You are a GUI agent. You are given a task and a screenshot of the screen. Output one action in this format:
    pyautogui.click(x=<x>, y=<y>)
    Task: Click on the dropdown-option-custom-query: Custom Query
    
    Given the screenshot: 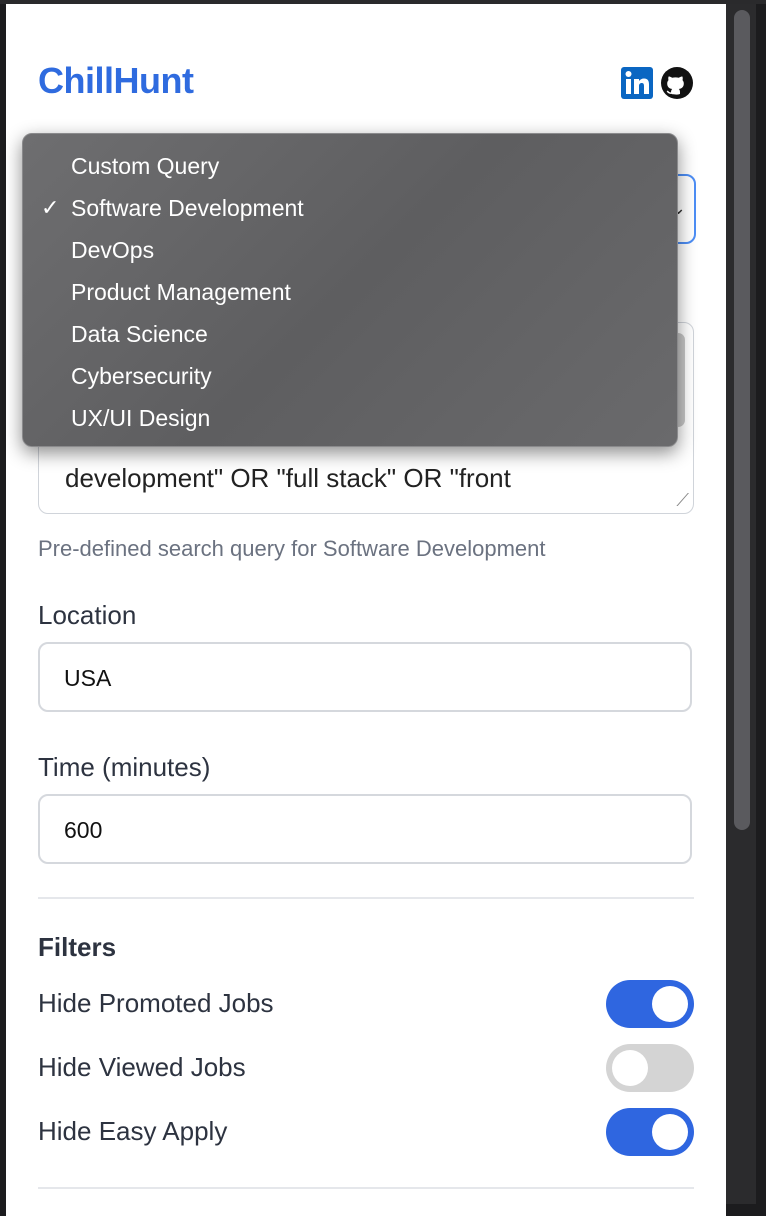 What is the action you would take?
    pyautogui.click(x=361, y=166)
    